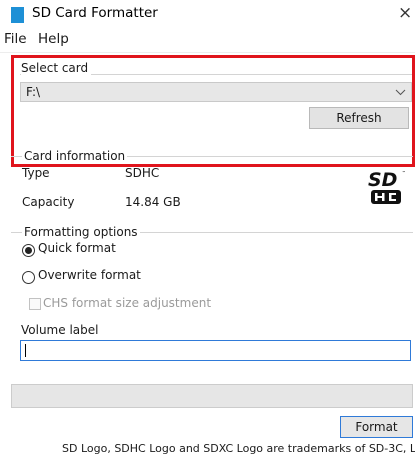 Image resolution: width=415 pixels, height=461 pixels. Describe the element at coordinates (207, 52) in the screenshot. I see `menu-divider` at that location.